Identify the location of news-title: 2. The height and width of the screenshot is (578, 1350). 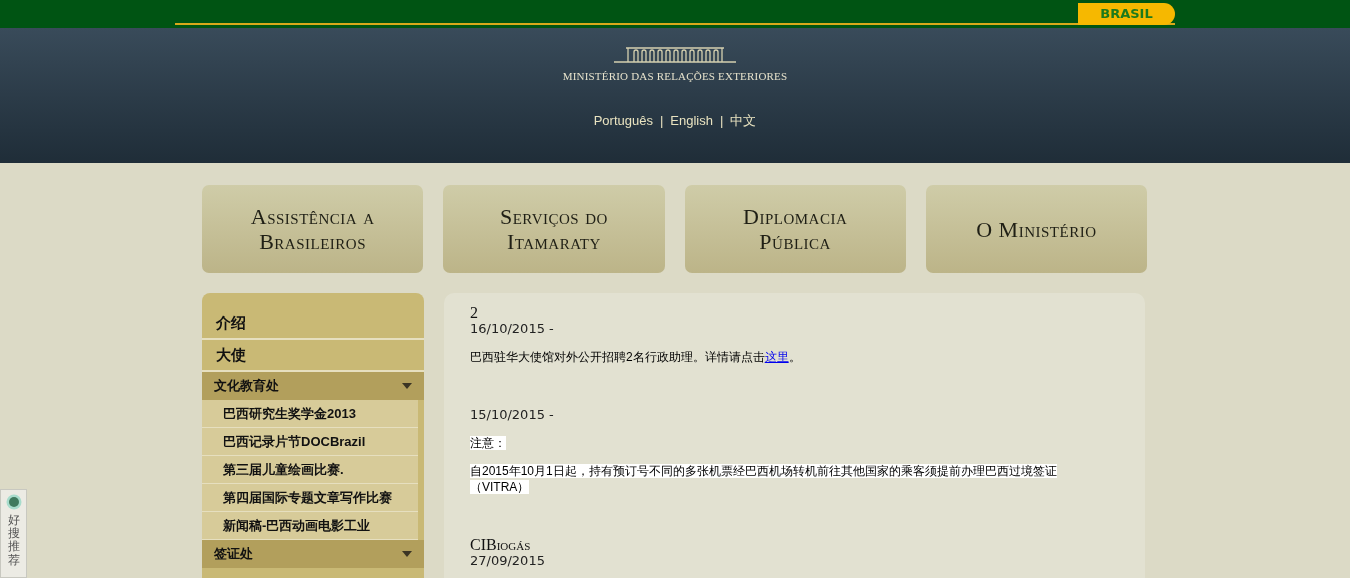
(474, 313).